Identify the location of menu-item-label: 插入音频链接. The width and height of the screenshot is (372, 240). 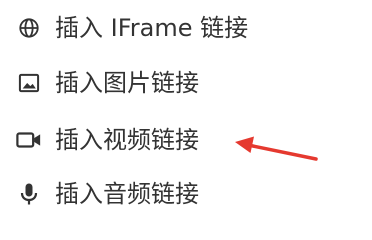
(127, 194).